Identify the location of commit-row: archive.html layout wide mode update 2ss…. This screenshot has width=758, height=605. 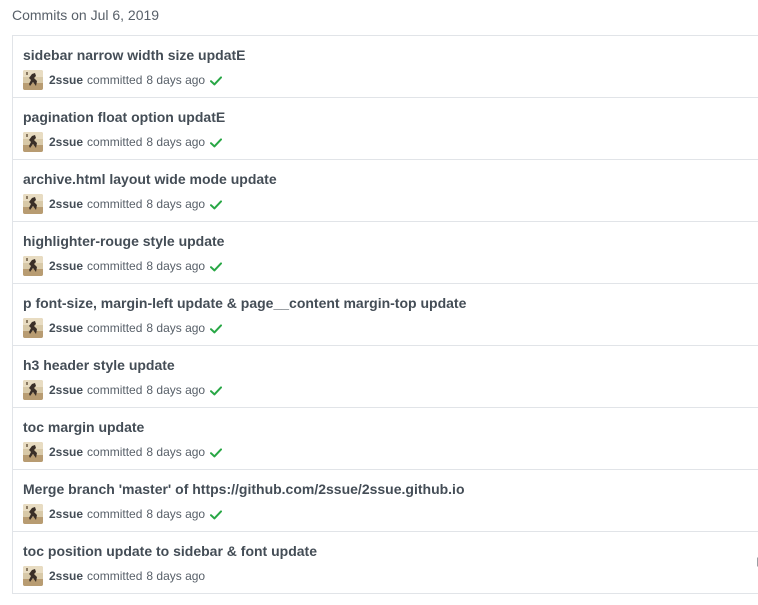
(385, 191).